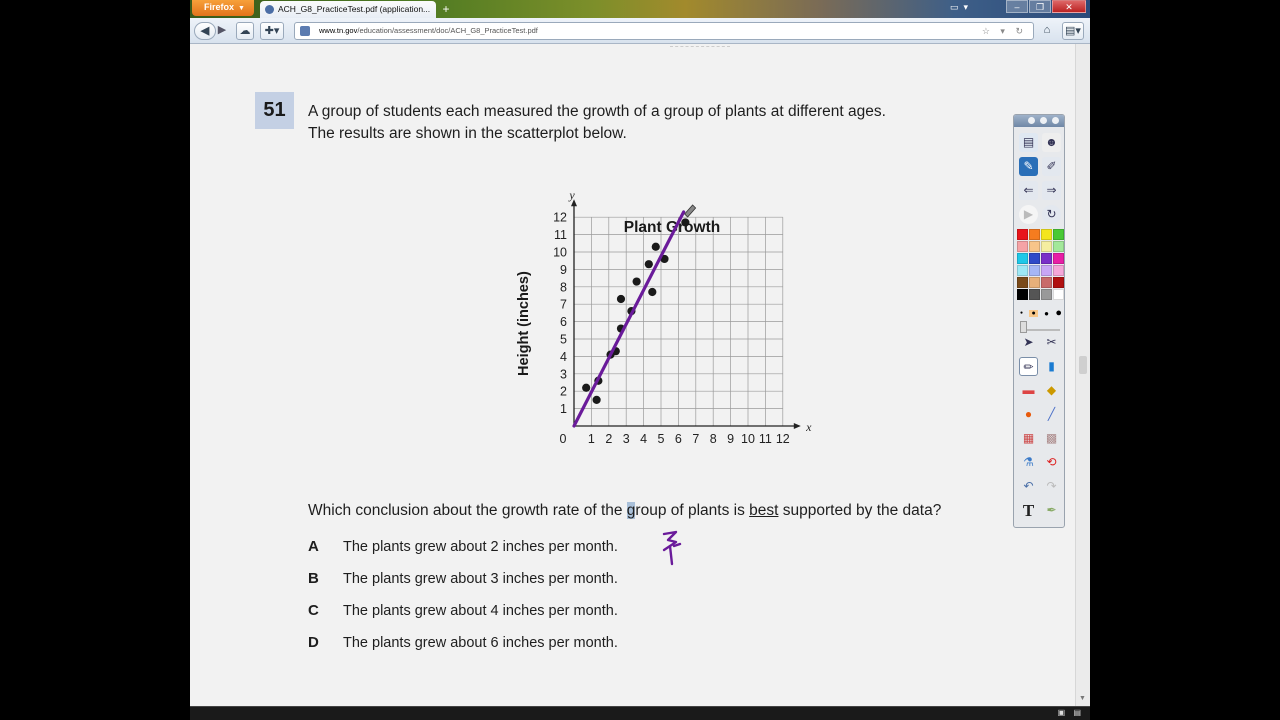  Describe the element at coordinates (1028, 414) in the screenshot. I see `shape-icon: ●` at that location.